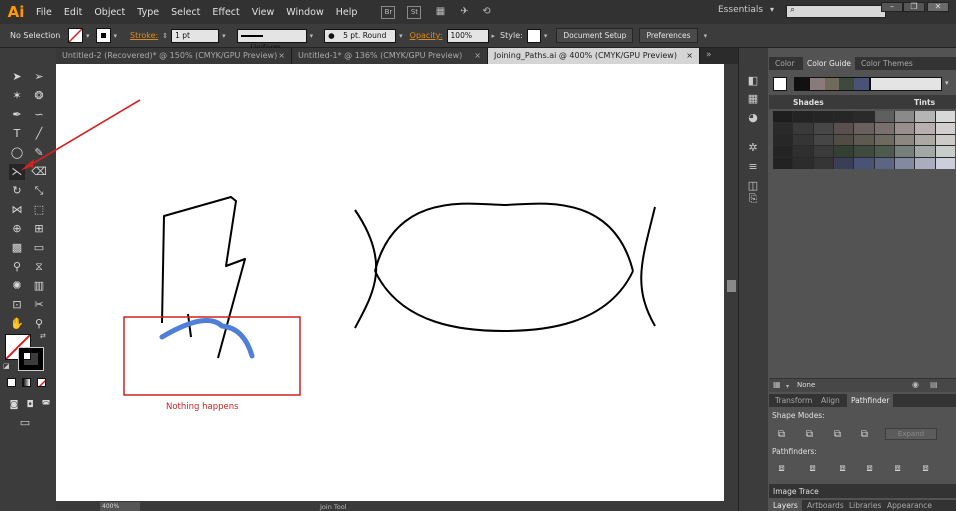 The image size is (956, 511). What do you see at coordinates (203, 277) in the screenshot?
I see `lightning-shape-path` at bounding box center [203, 277].